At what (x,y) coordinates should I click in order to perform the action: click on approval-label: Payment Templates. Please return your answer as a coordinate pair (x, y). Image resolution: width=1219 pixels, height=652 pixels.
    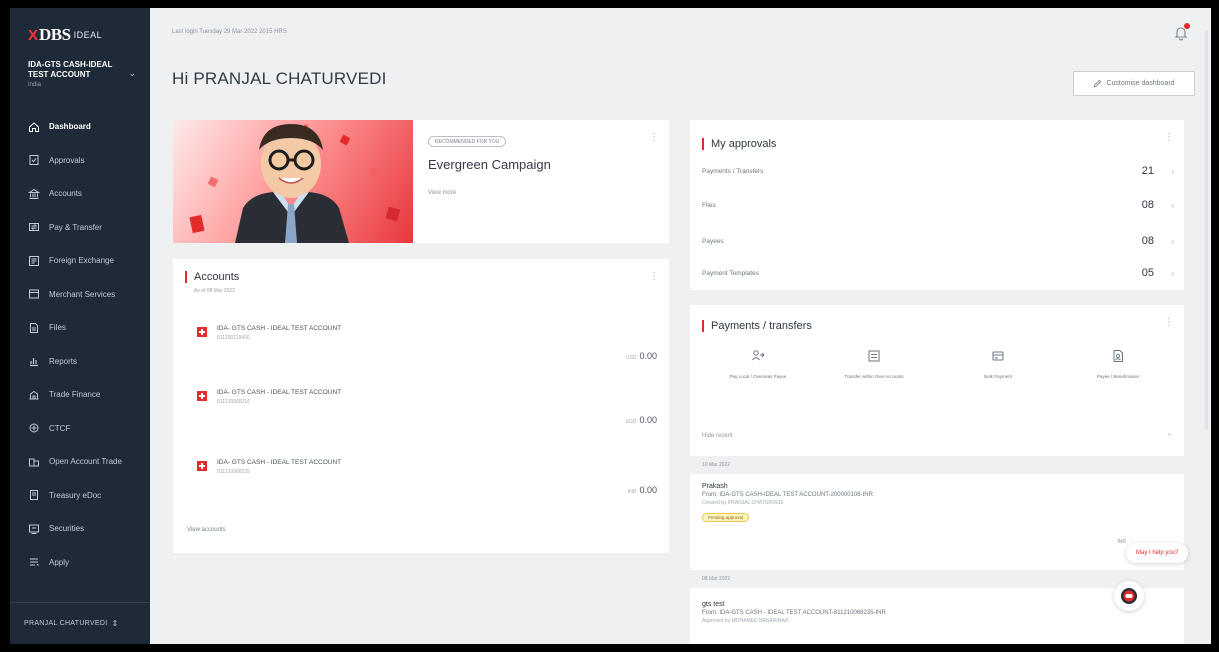
    Looking at the image, I should click on (730, 273).